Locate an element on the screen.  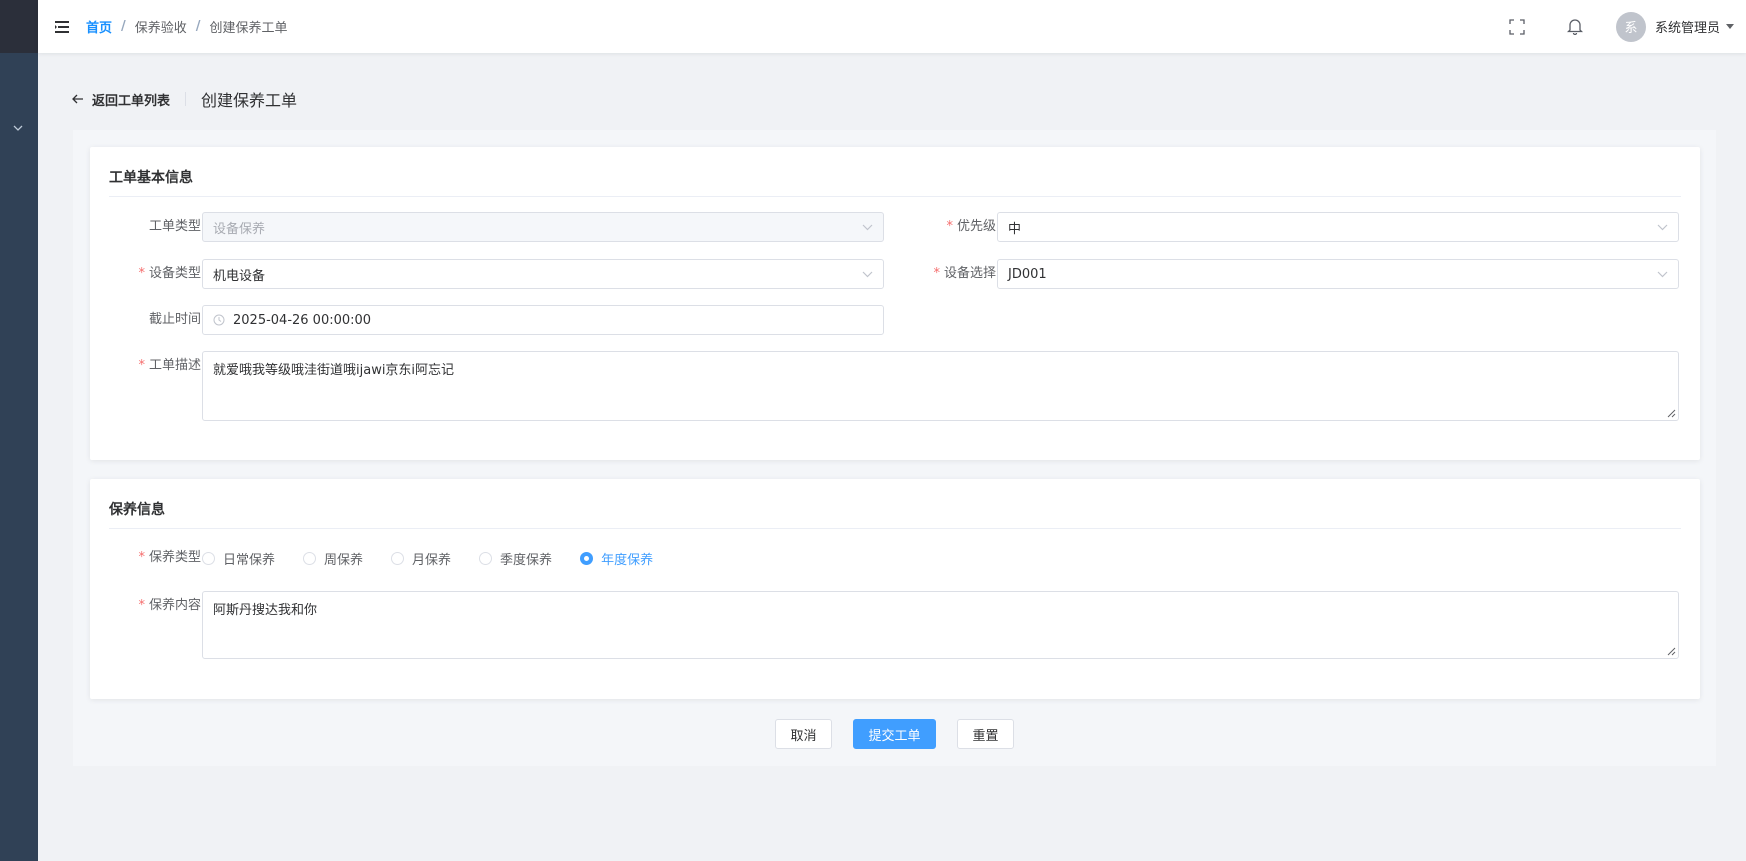
breadcrumb-maintenance-acceptance: 保养验收 is located at coordinates (161, 26).